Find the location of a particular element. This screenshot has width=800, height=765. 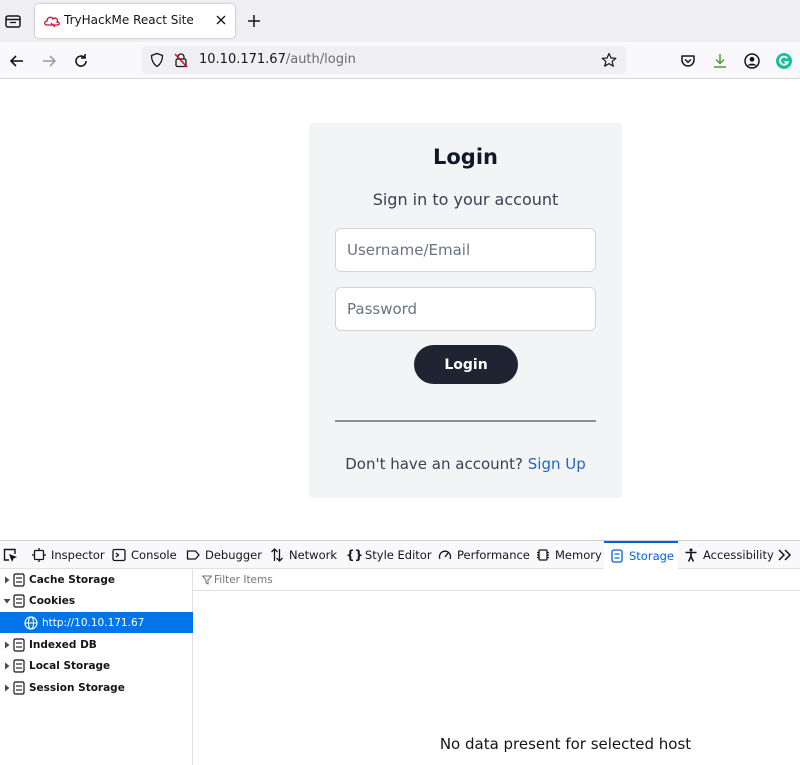

pocket-icon is located at coordinates (688, 61).